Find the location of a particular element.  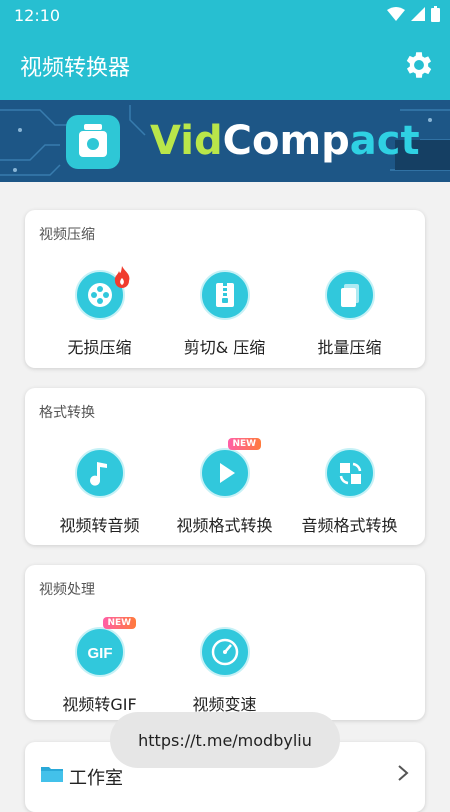

toast-message: https://t.me/modbyliu is located at coordinates (225, 740).